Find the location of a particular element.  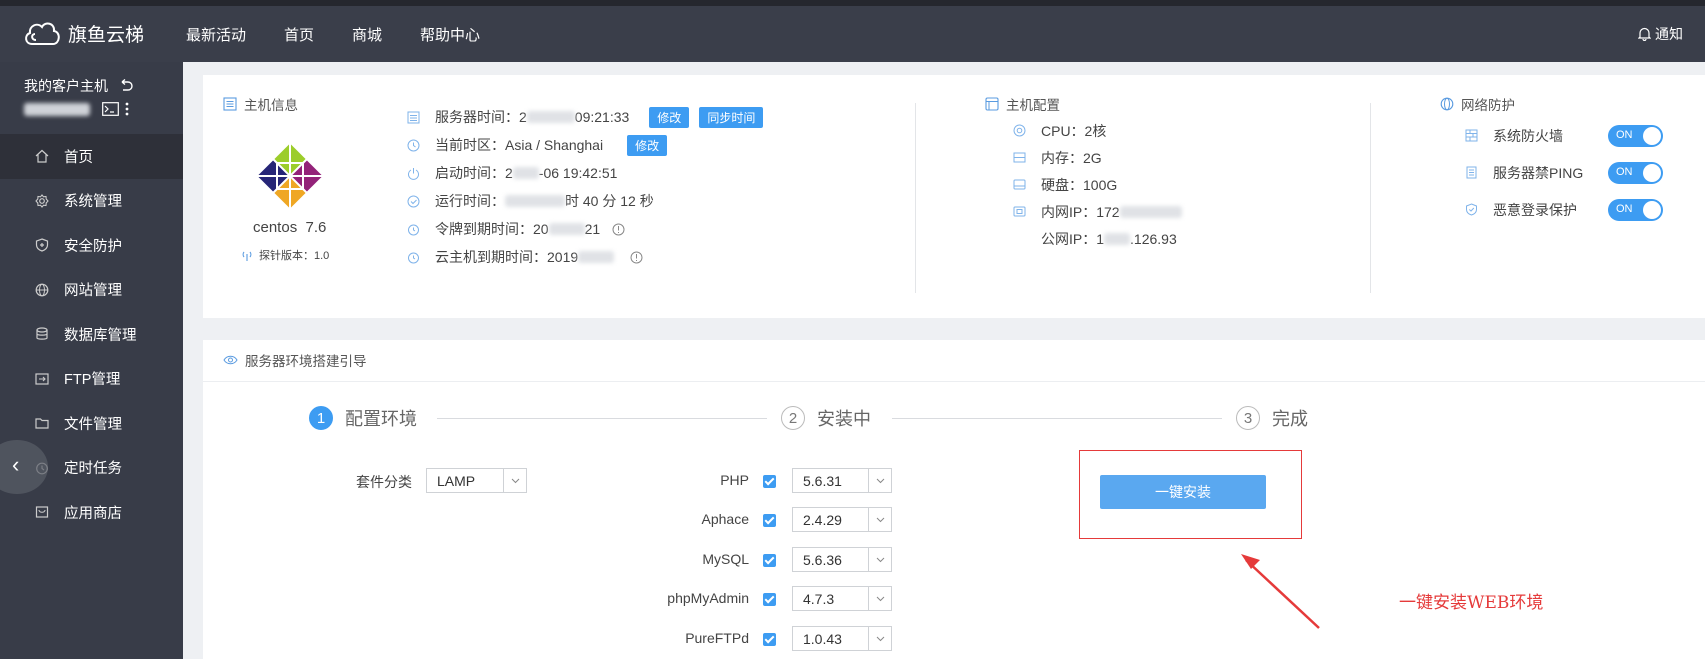

cpu-icon is located at coordinates (1019, 131).